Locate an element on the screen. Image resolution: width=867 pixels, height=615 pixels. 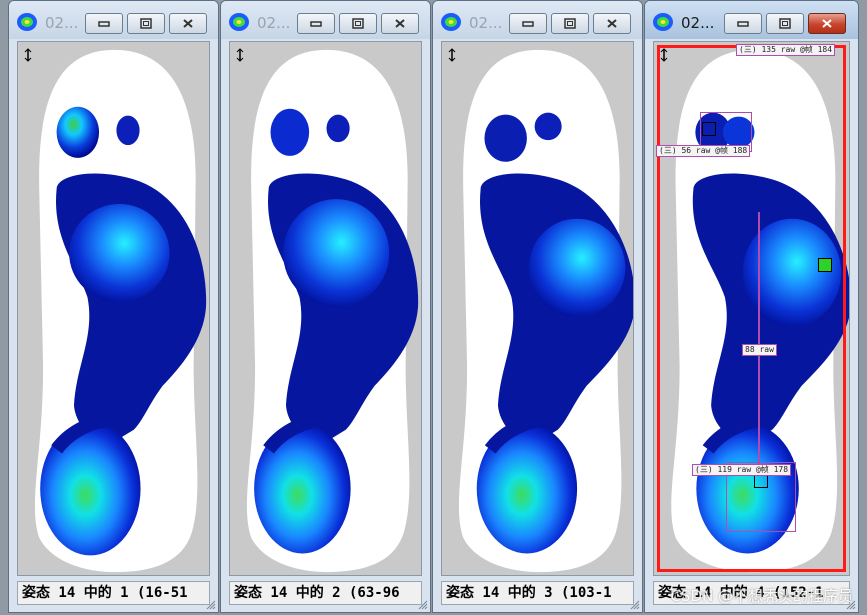
watermark: CSDN @不想秃头的程序员 is located at coordinates (761, 596).